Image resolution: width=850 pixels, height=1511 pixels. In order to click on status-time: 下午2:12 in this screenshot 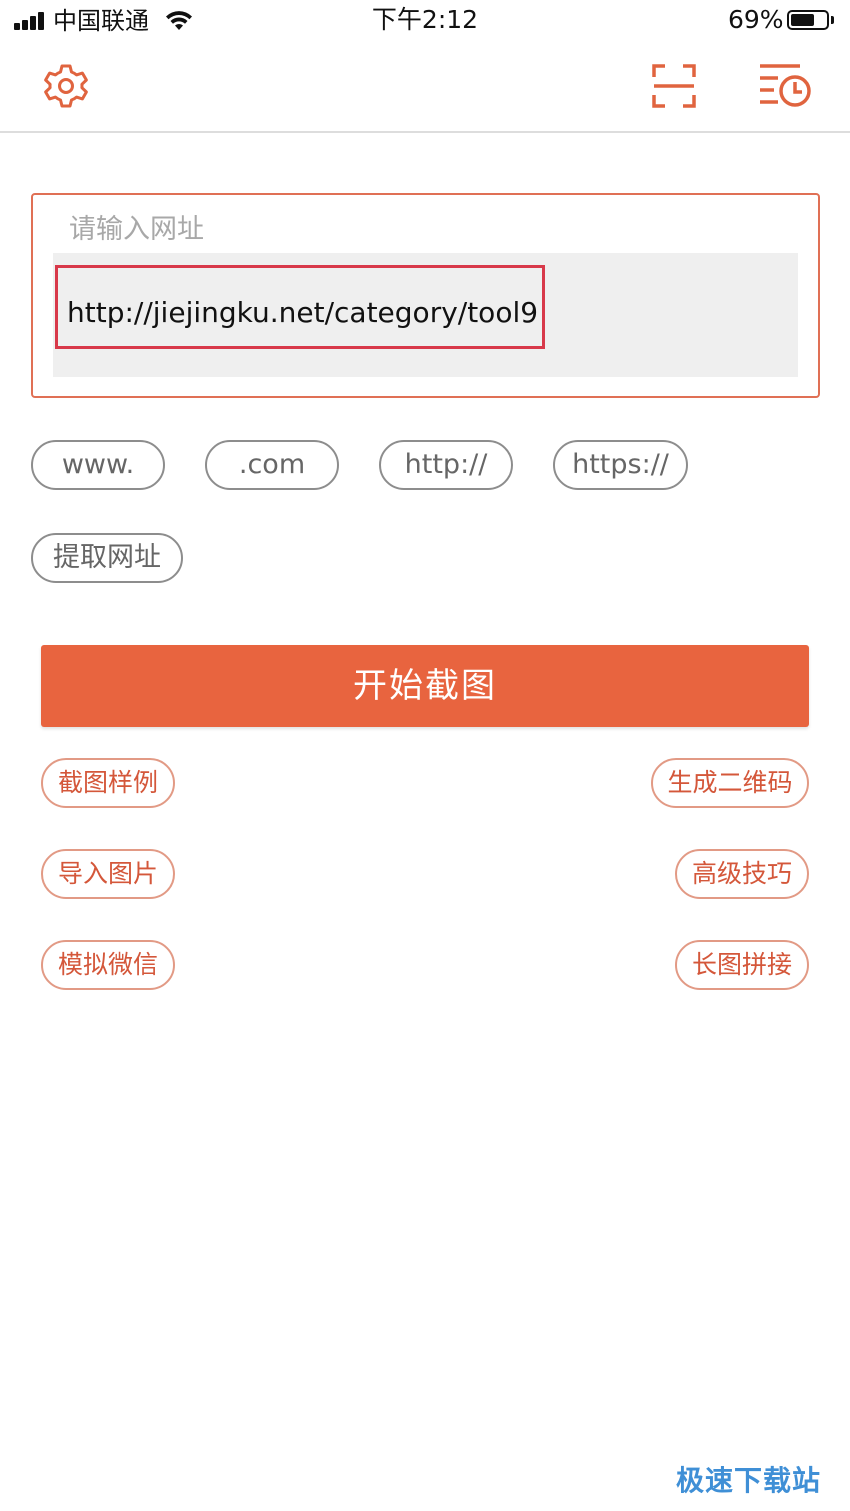, I will do `click(425, 19)`.